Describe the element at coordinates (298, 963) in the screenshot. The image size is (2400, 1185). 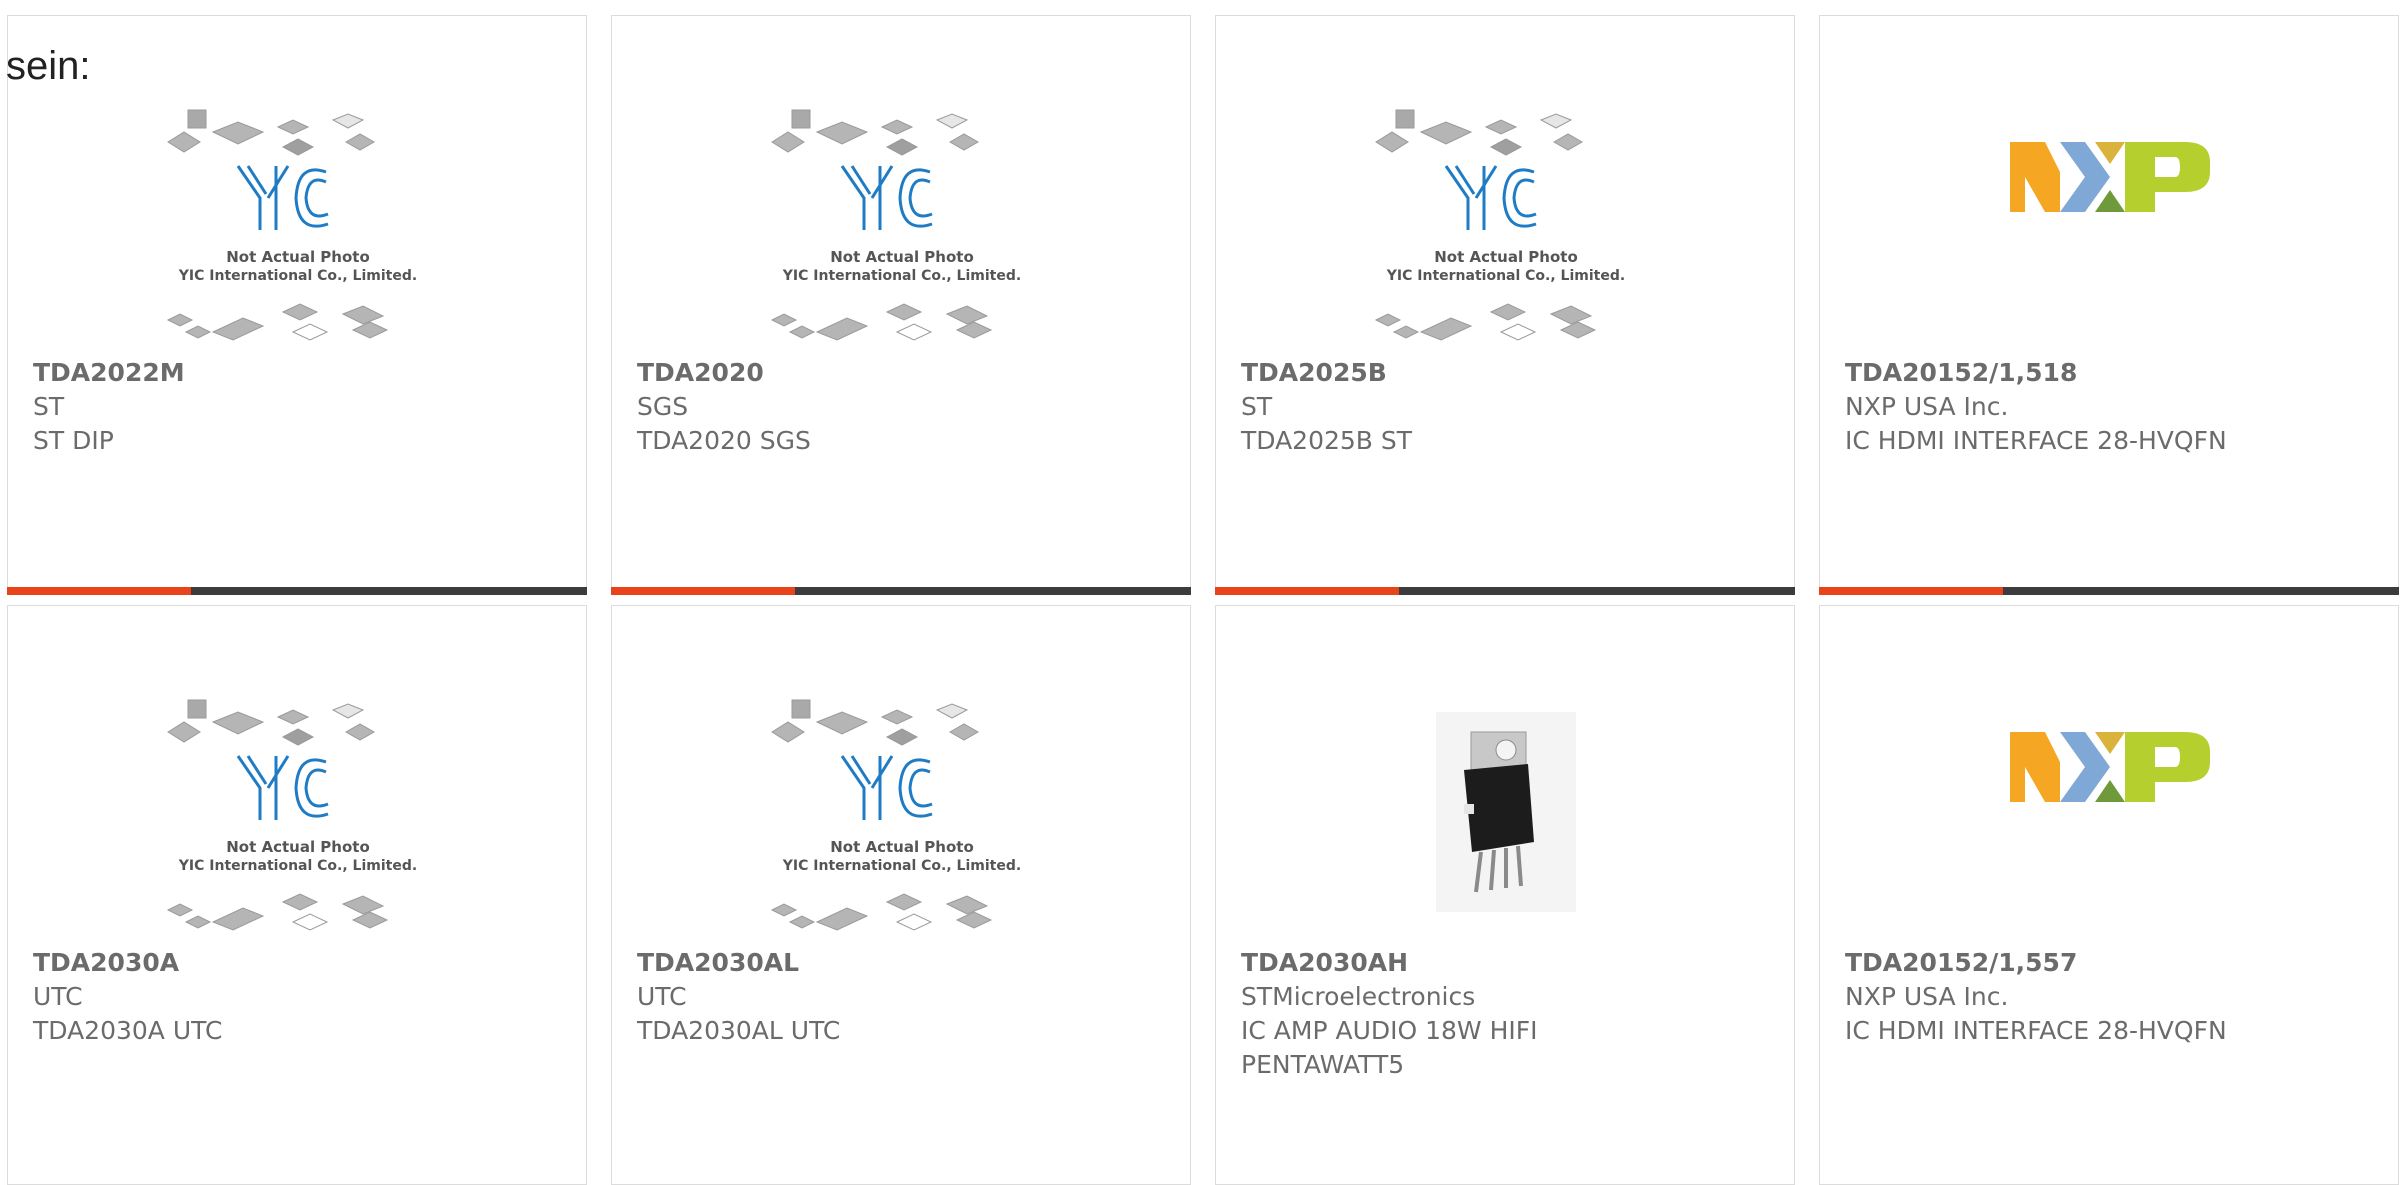
I see `part-number-link: TDA2030A` at that location.